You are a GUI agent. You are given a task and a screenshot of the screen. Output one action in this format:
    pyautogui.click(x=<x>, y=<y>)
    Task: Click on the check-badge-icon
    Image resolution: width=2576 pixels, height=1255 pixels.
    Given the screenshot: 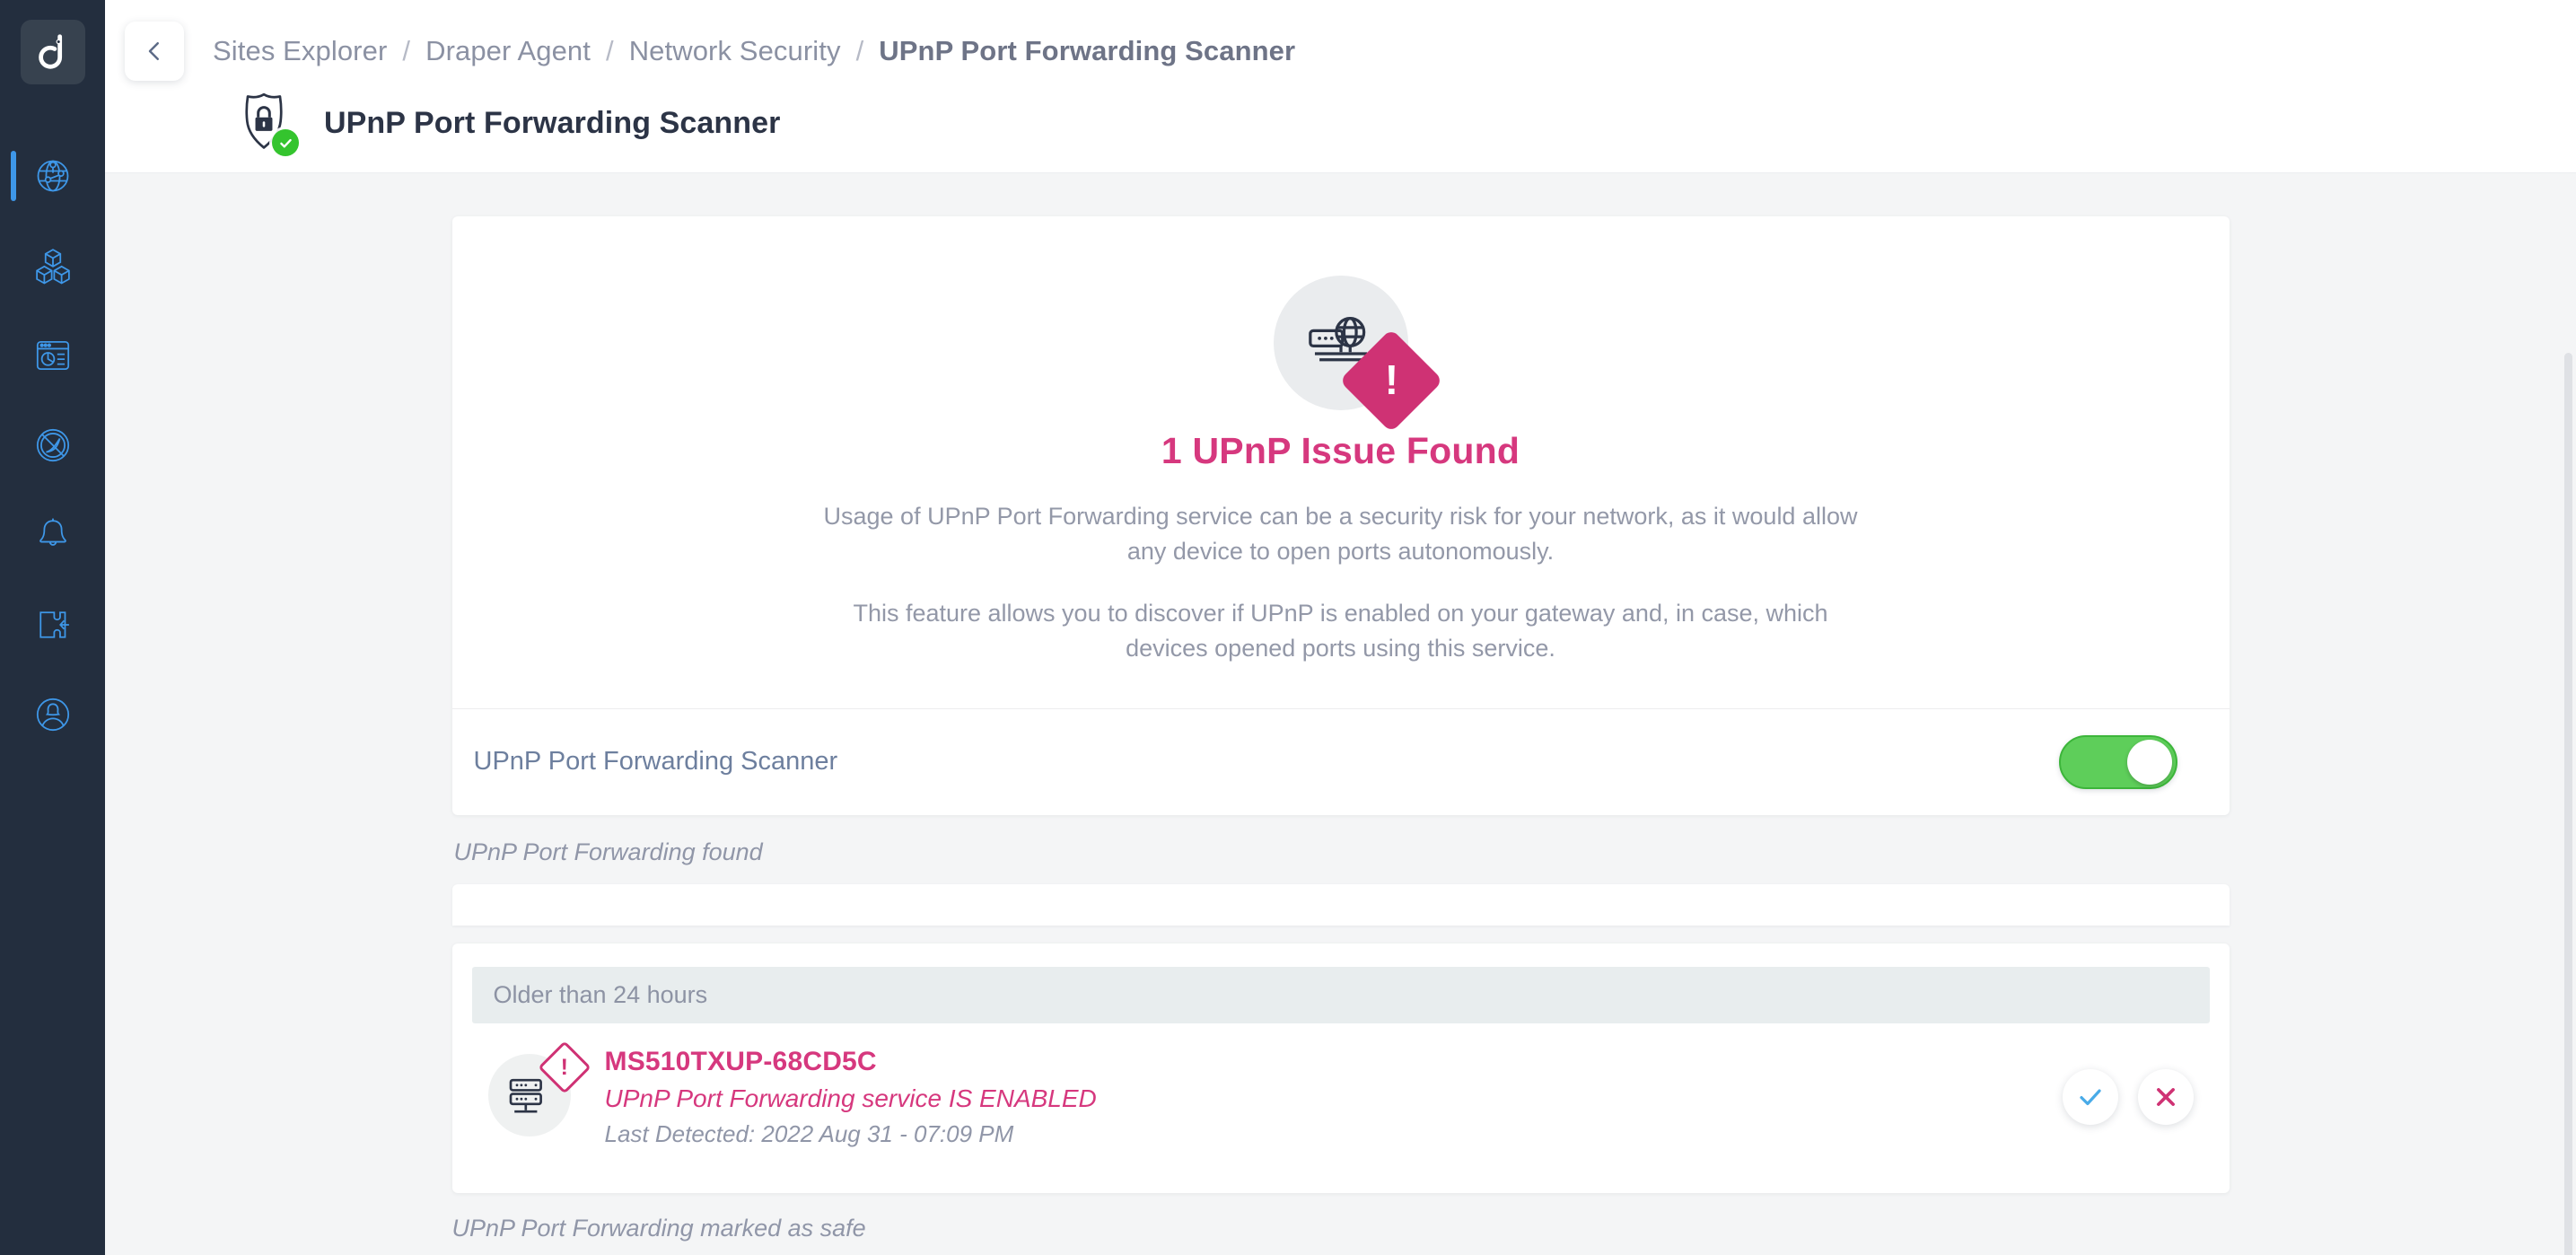 What is the action you would take?
    pyautogui.click(x=285, y=143)
    